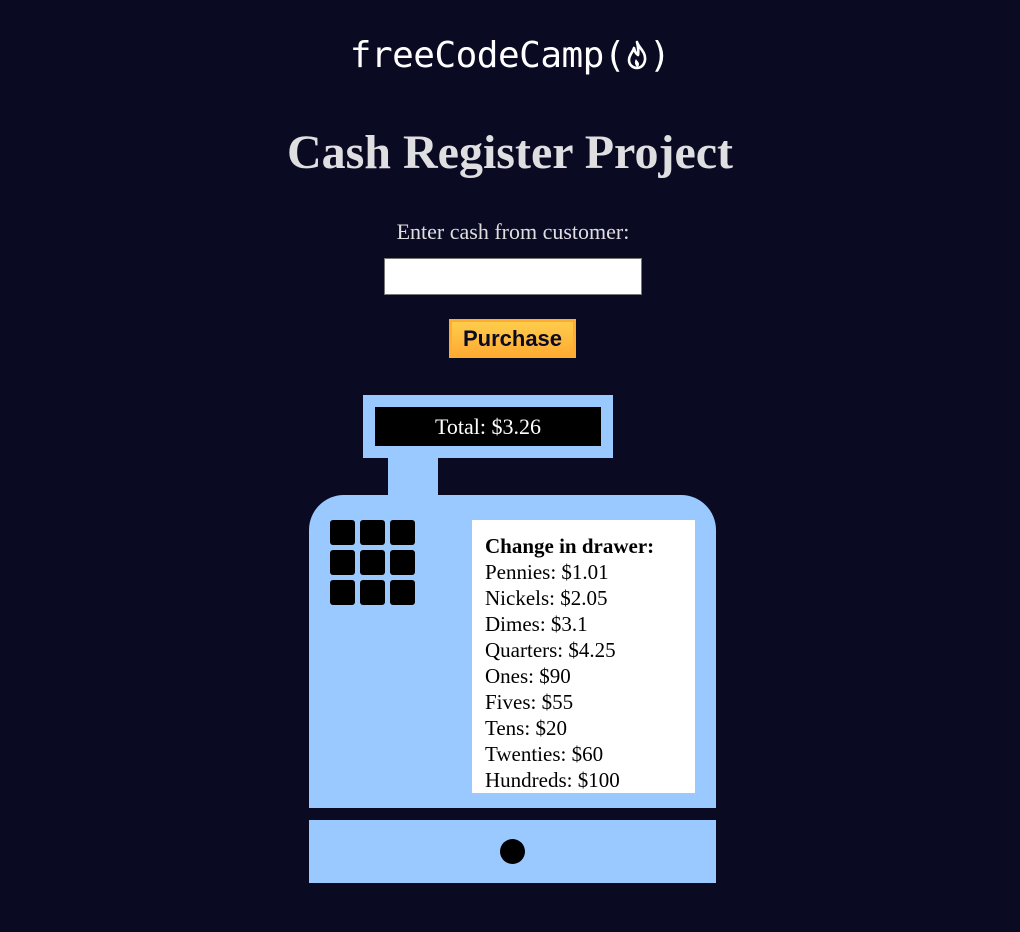 The image size is (1020, 932). What do you see at coordinates (637, 55) in the screenshot?
I see `flame-icon` at bounding box center [637, 55].